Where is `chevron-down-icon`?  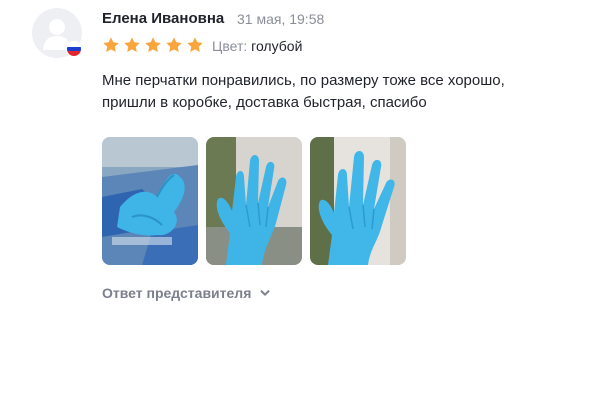
chevron-down-icon is located at coordinates (265, 293).